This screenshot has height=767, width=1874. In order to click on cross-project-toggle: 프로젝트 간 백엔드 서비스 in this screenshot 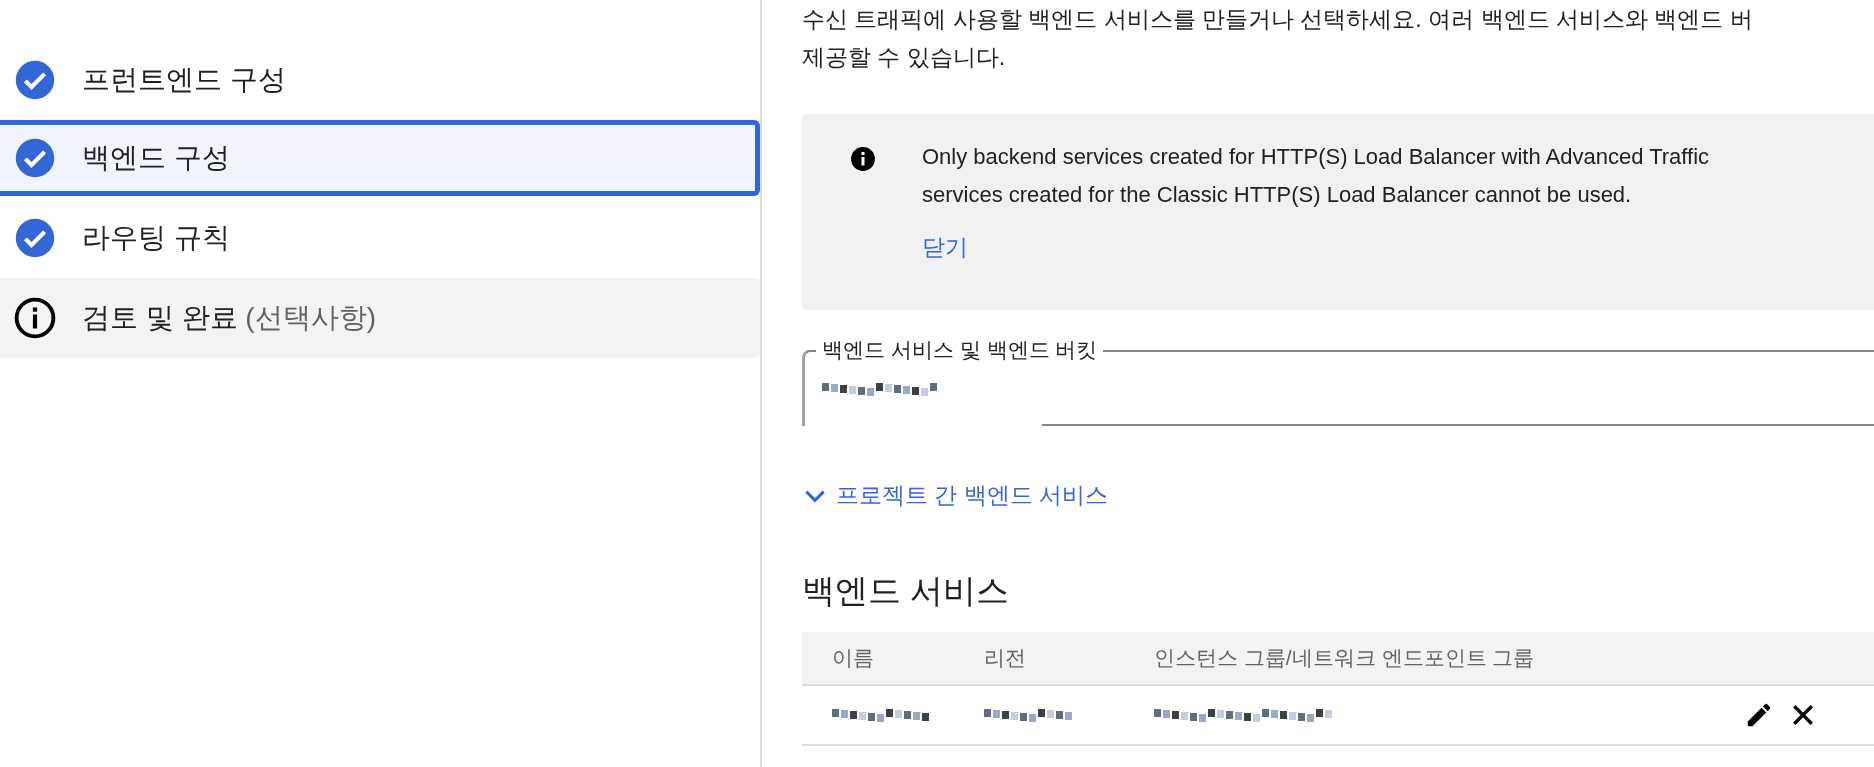, I will do `click(955, 495)`.